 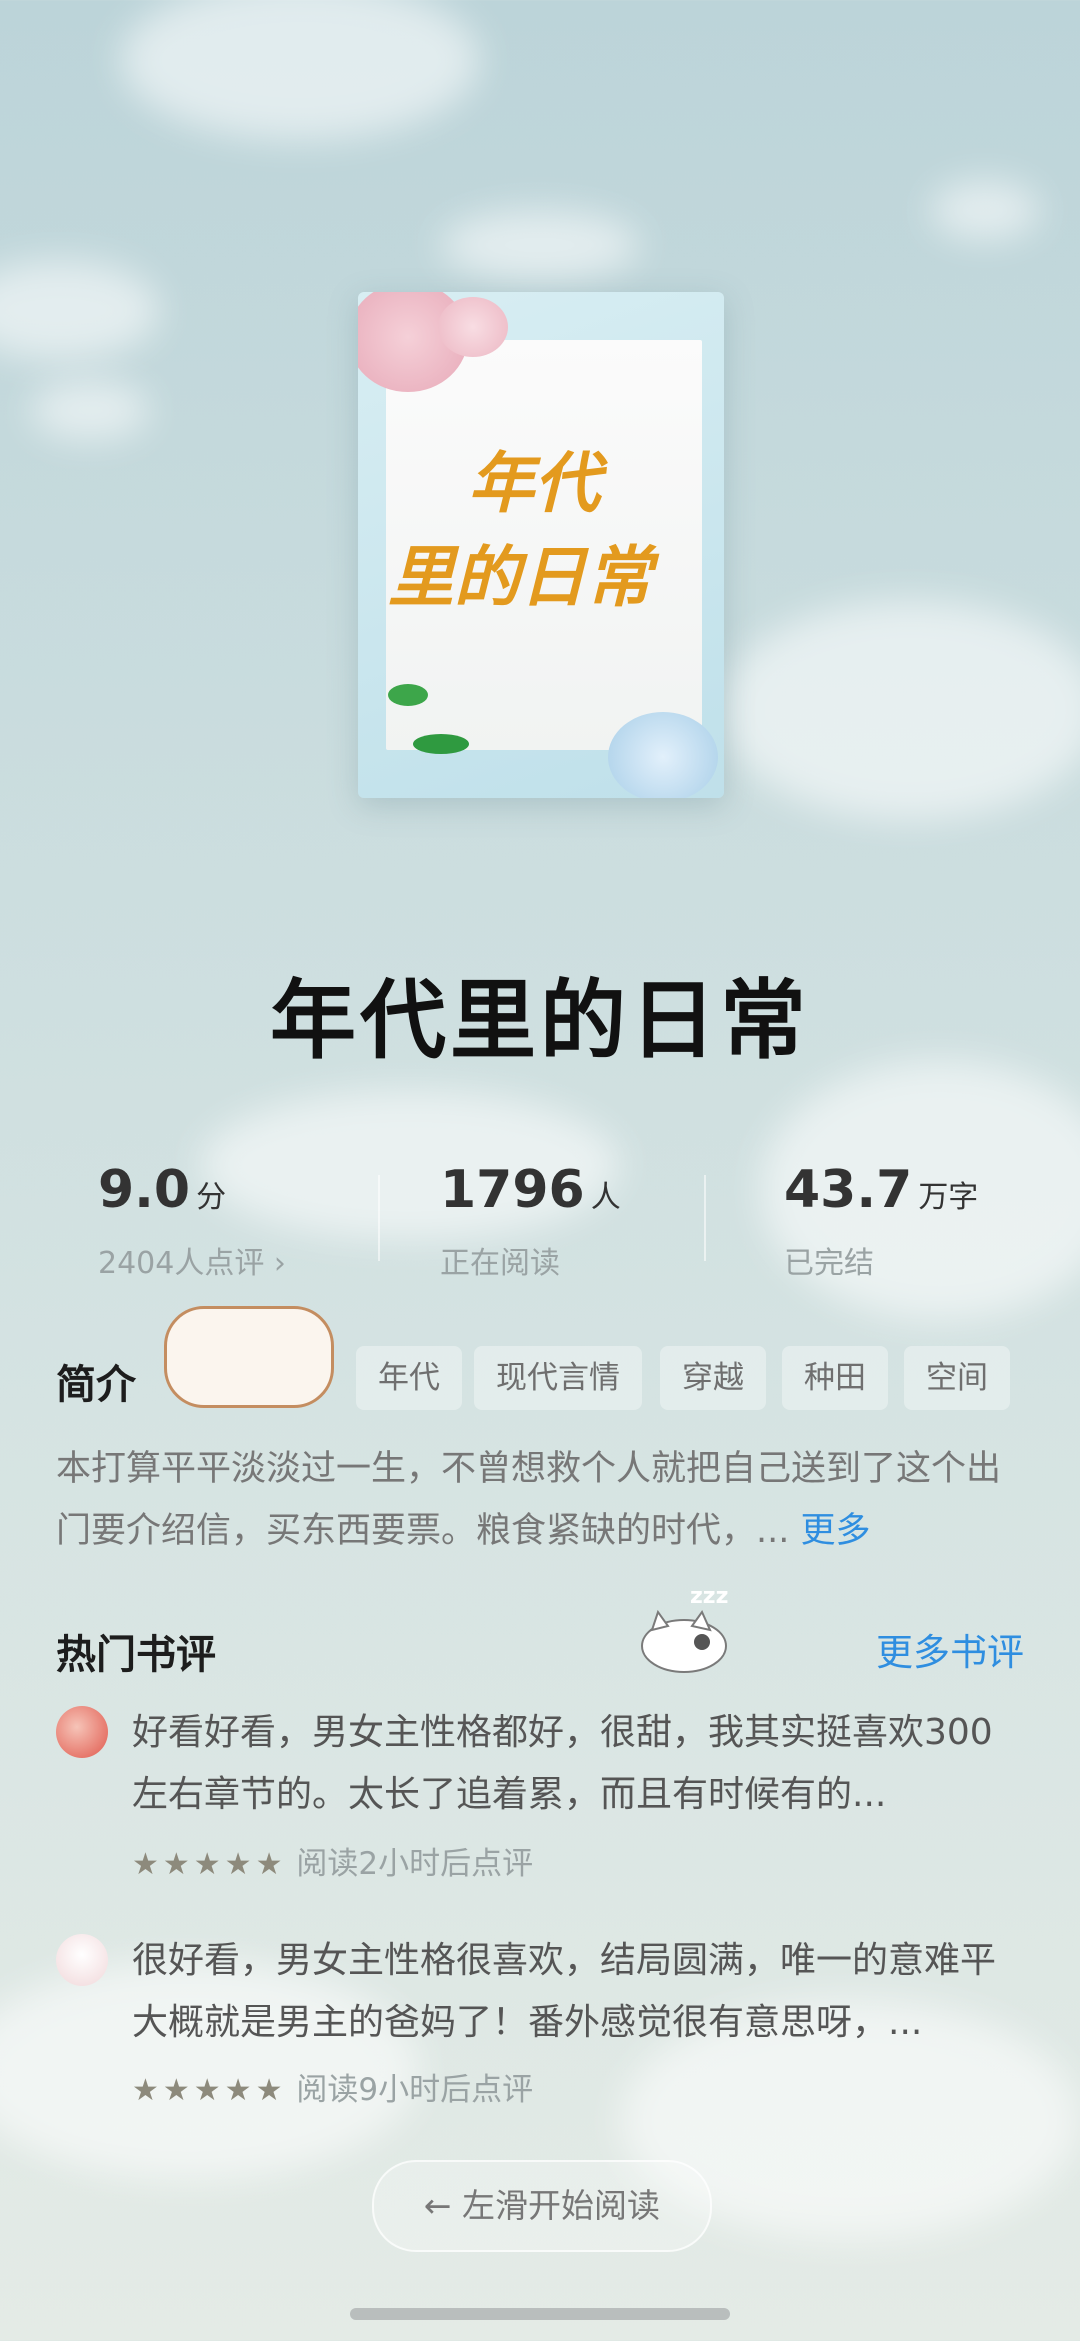 I want to click on stat-readers: 1796 人 正在阅读, so click(x=530, y=1221).